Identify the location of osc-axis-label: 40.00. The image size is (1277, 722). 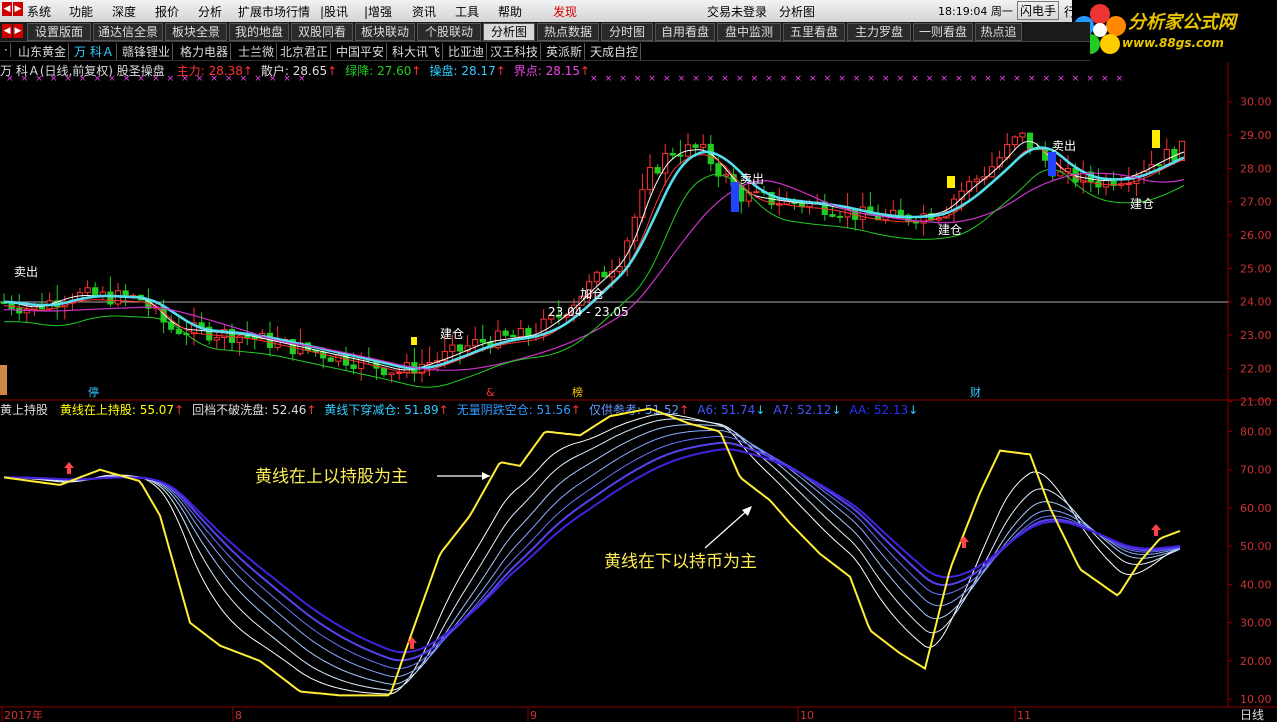
(1256, 584).